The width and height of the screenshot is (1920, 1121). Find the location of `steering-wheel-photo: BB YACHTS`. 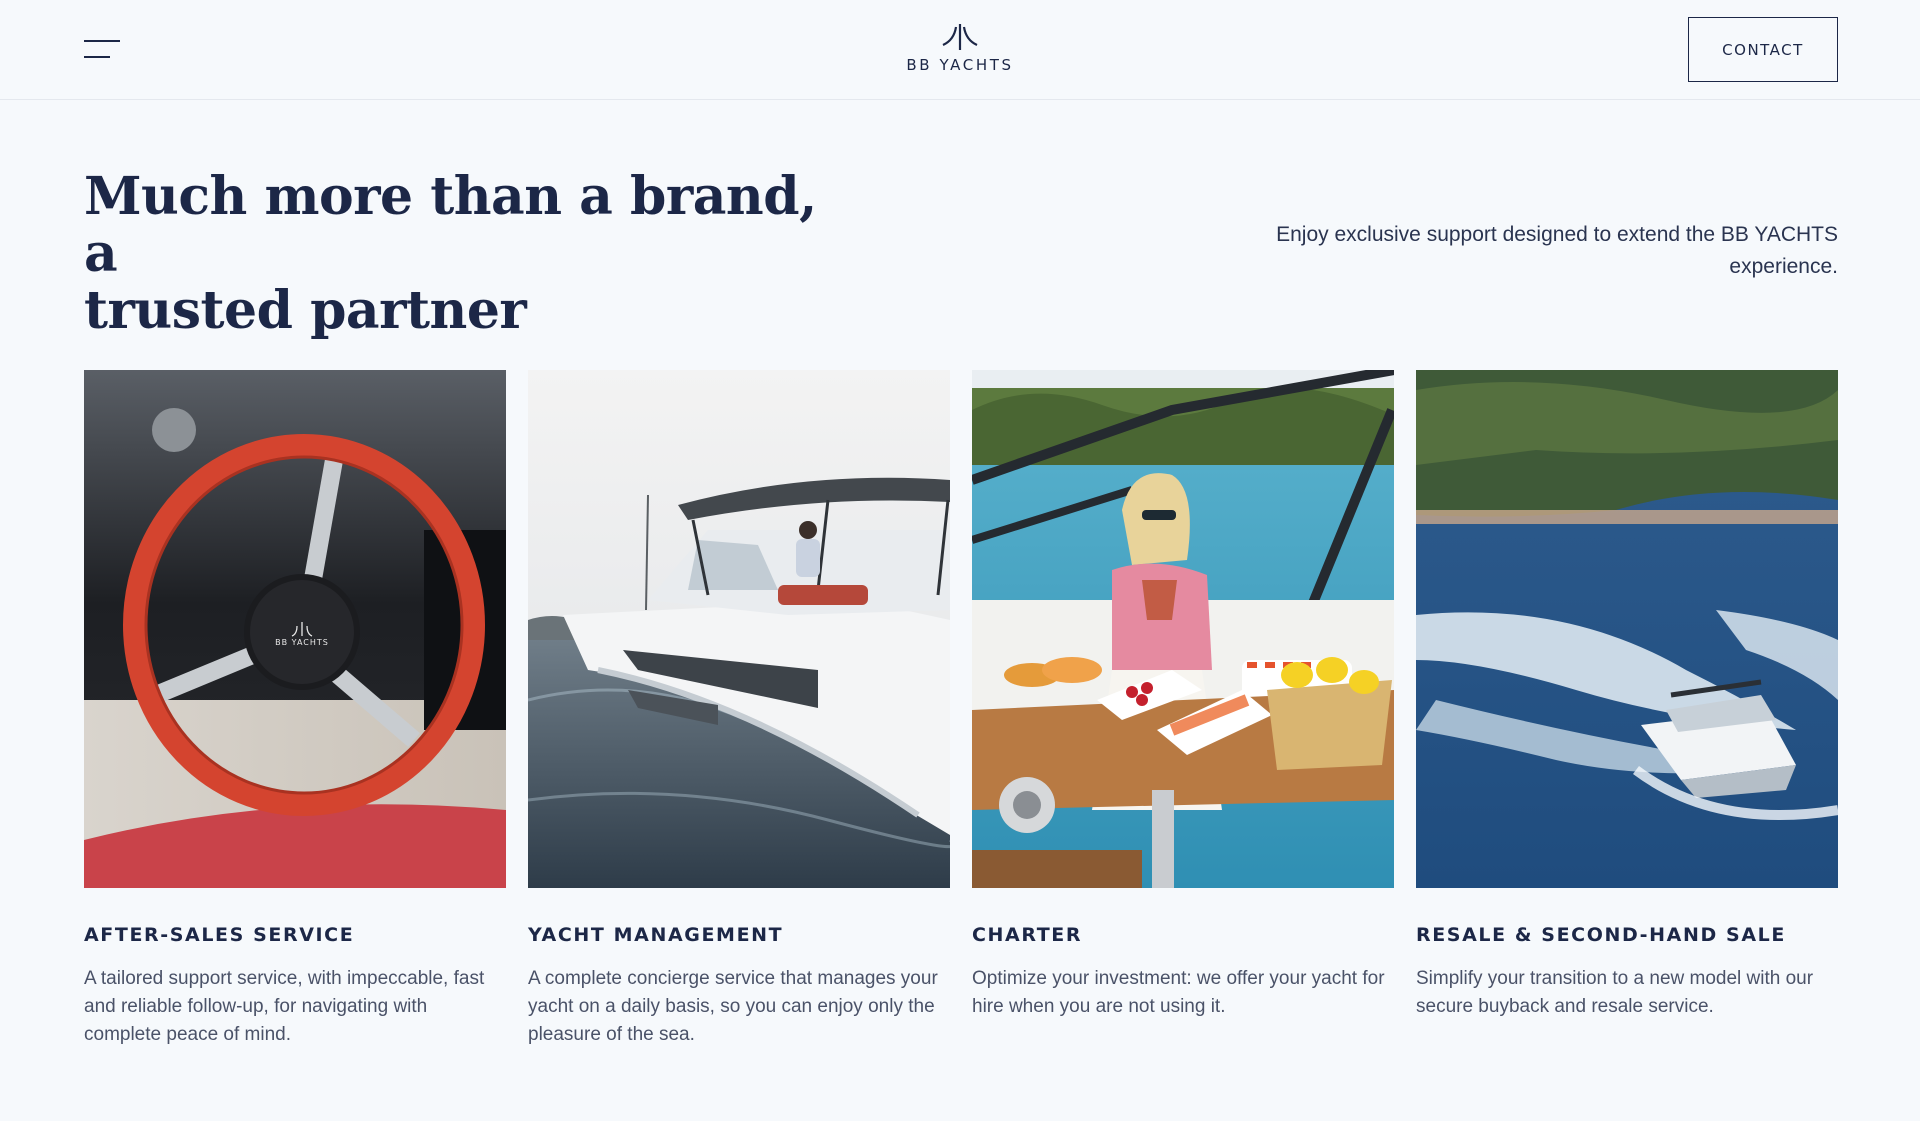

steering-wheel-photo: BB YACHTS is located at coordinates (295, 629).